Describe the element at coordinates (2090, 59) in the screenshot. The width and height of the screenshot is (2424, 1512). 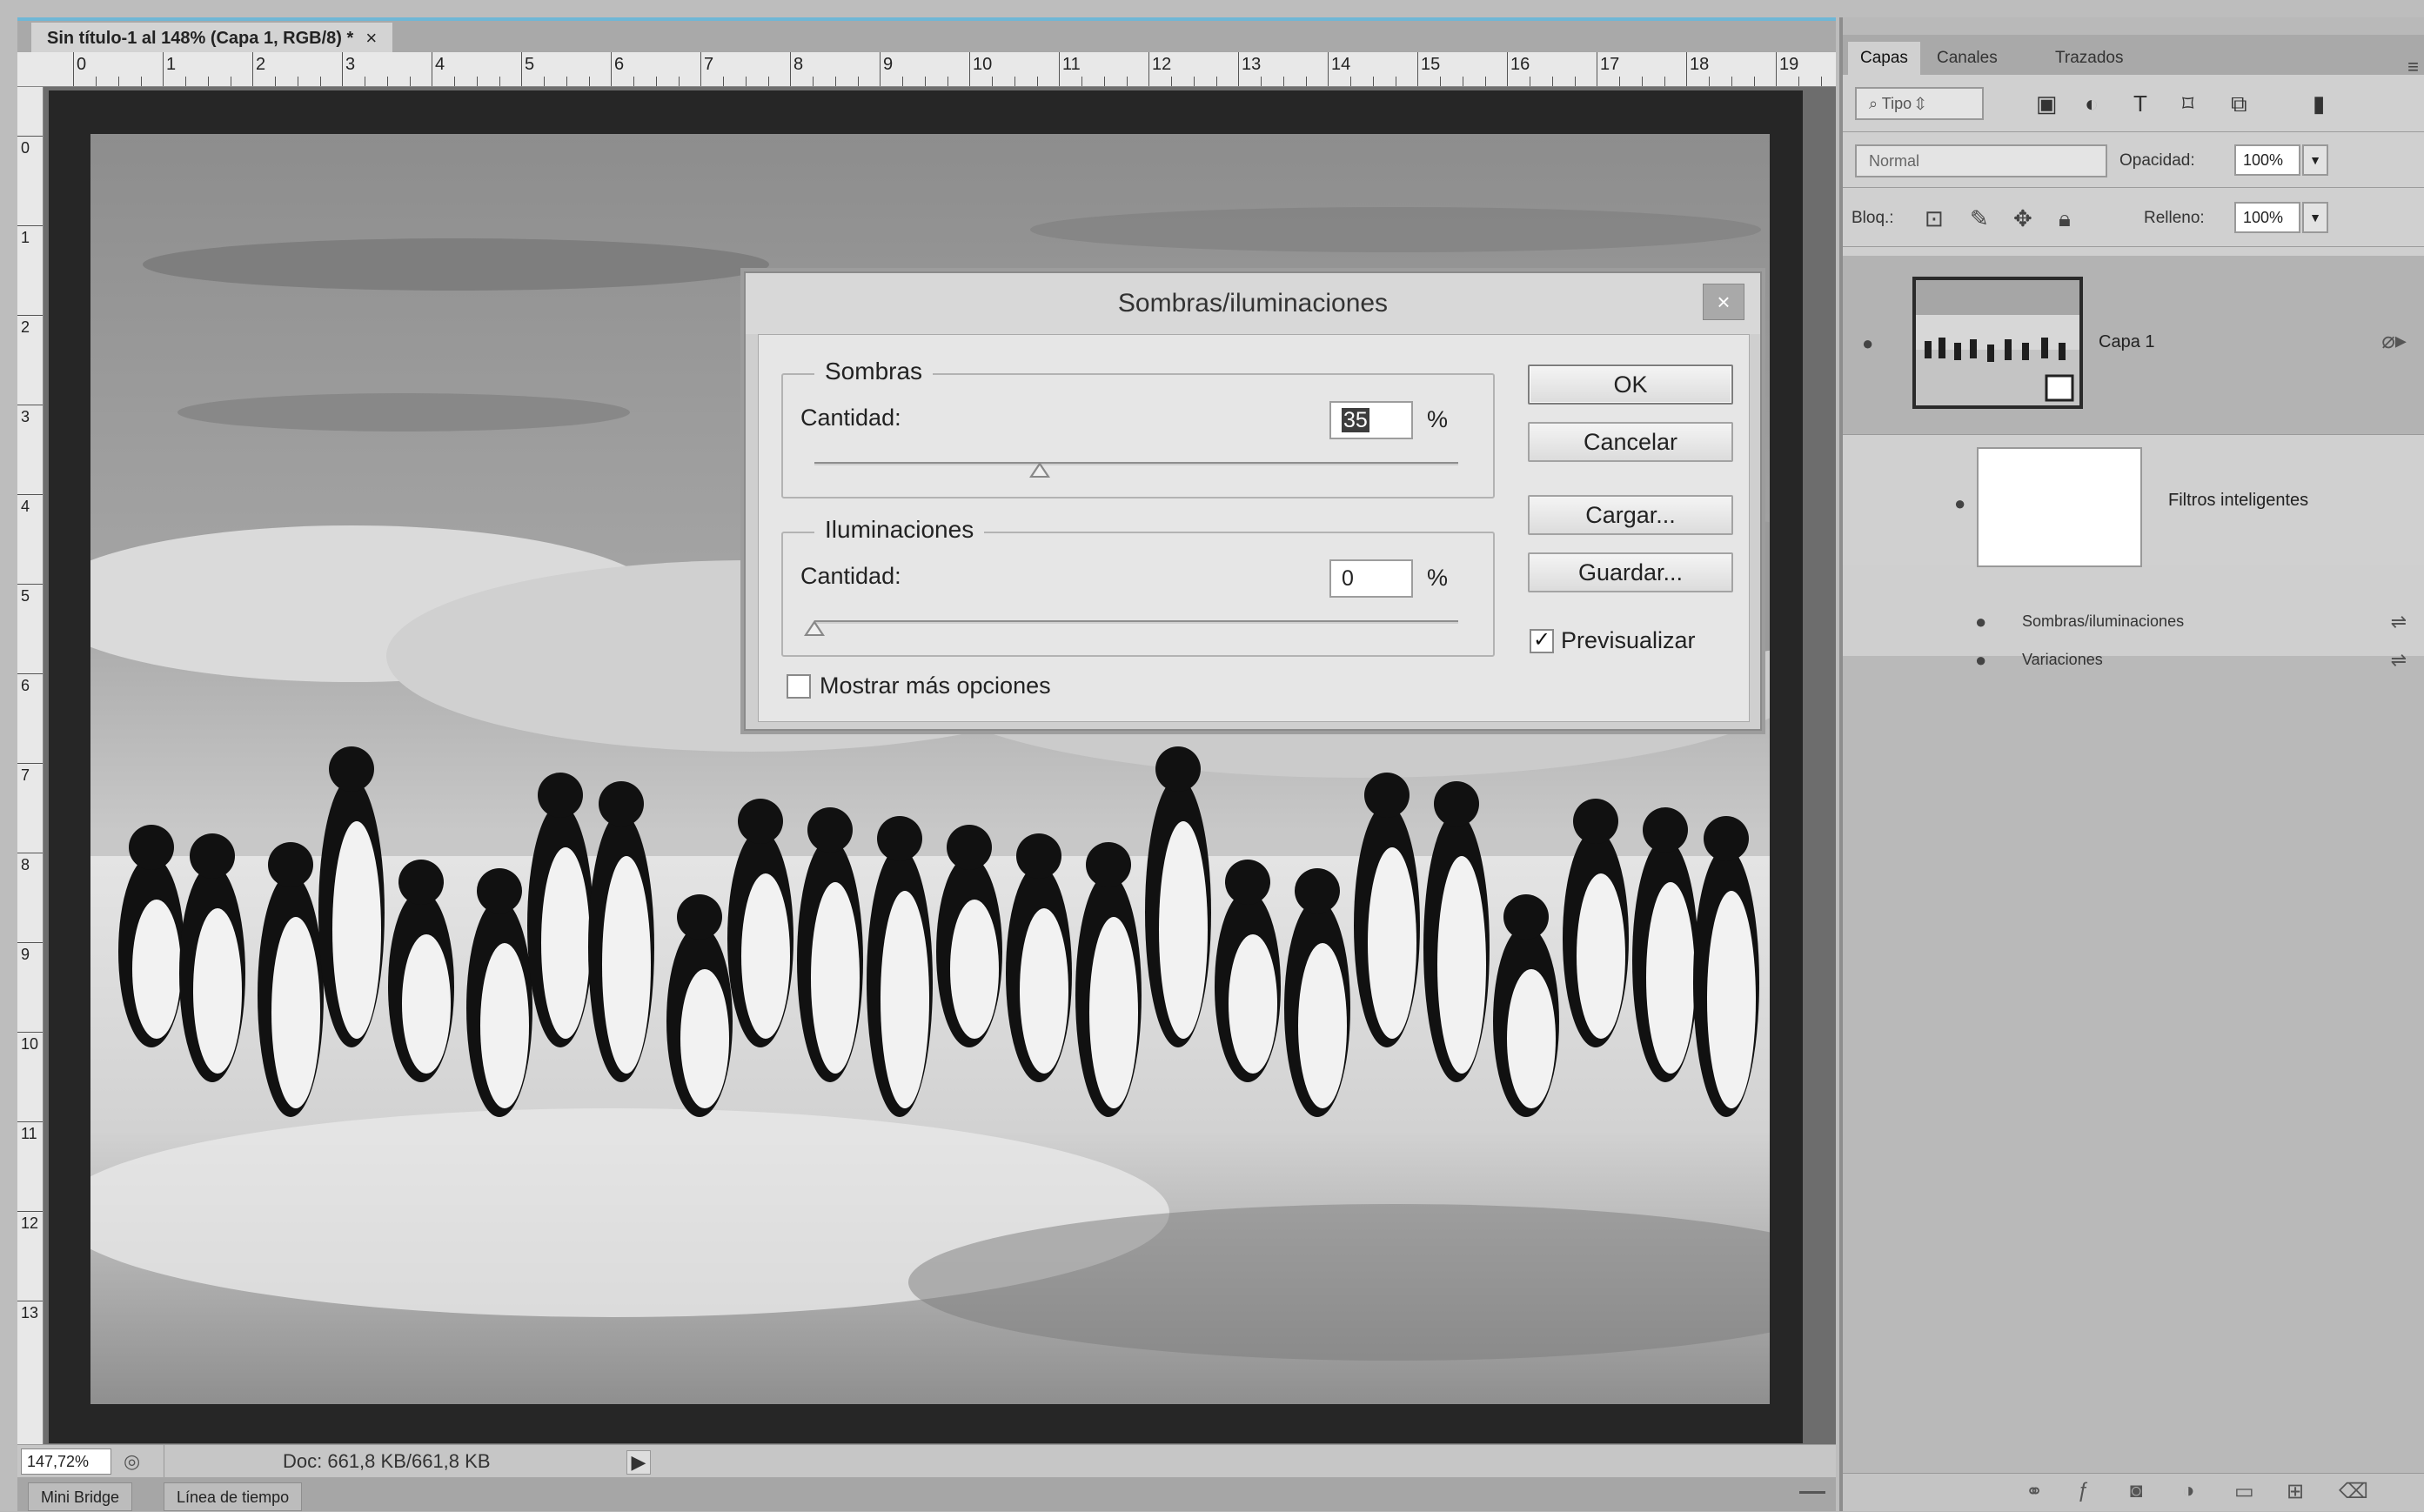
I see `tab-paths: Trazados` at that location.